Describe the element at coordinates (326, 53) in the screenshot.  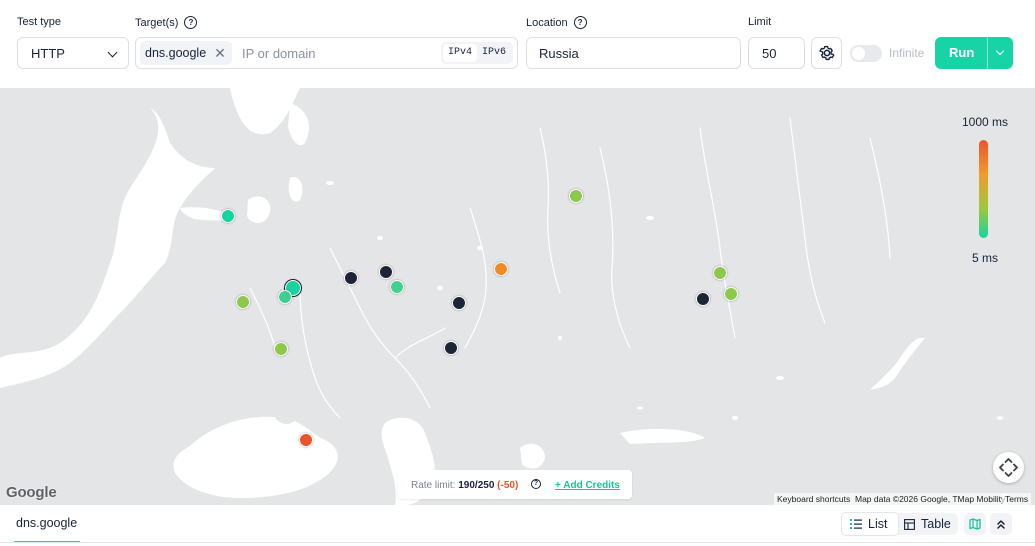
I see `targets-input: dns.google ✕ IP or domain IPv4 IPv6` at that location.